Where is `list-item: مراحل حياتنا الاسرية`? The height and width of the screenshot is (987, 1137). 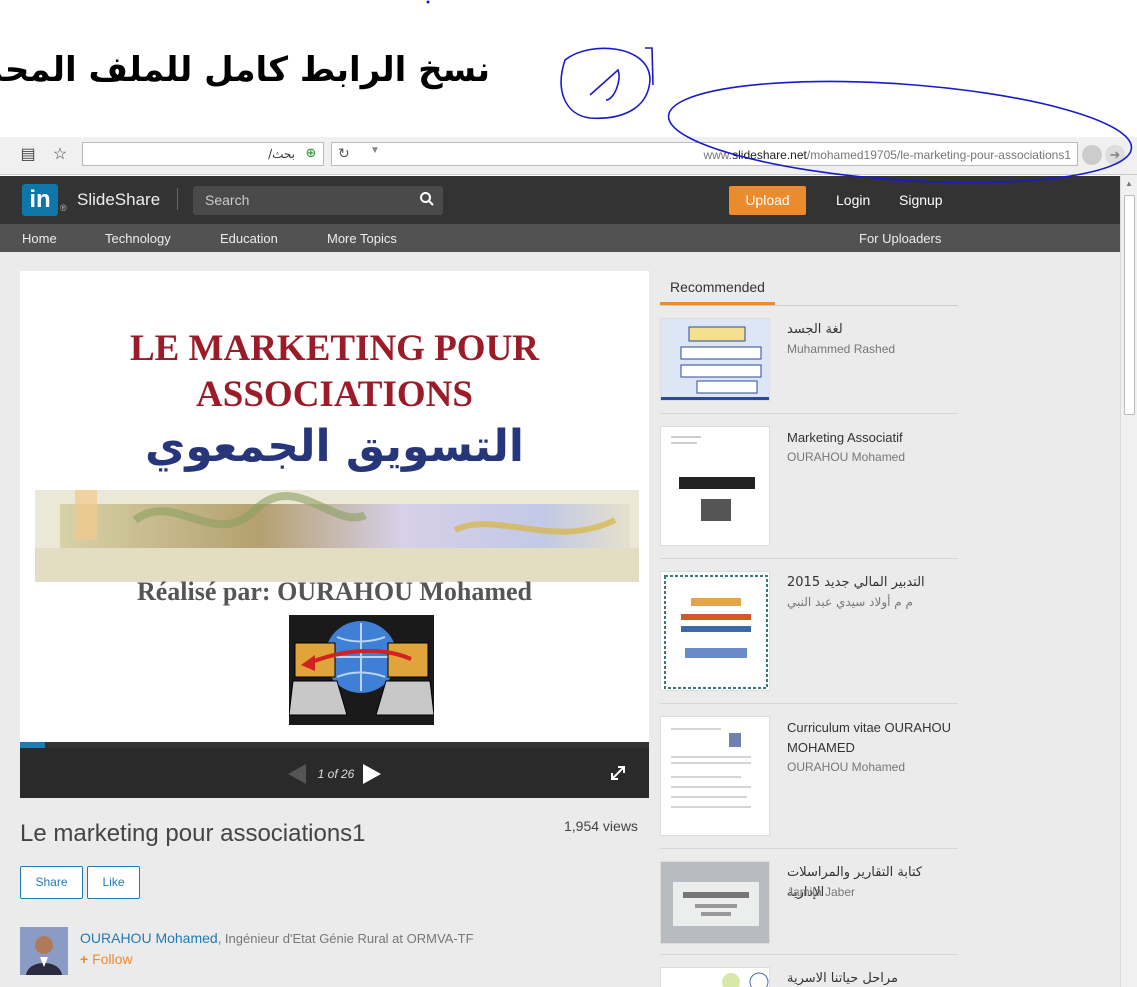 list-item: مراحل حياتنا الاسرية is located at coordinates (809, 977).